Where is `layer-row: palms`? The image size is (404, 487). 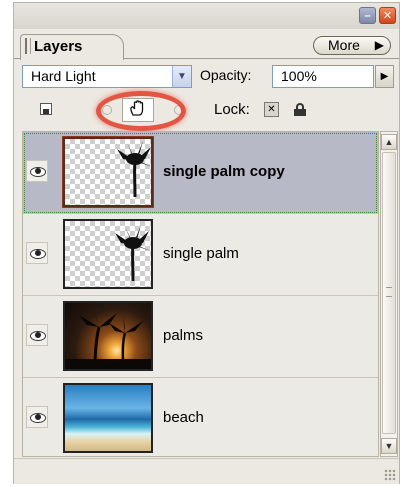
layer-row: palms is located at coordinates (200, 337).